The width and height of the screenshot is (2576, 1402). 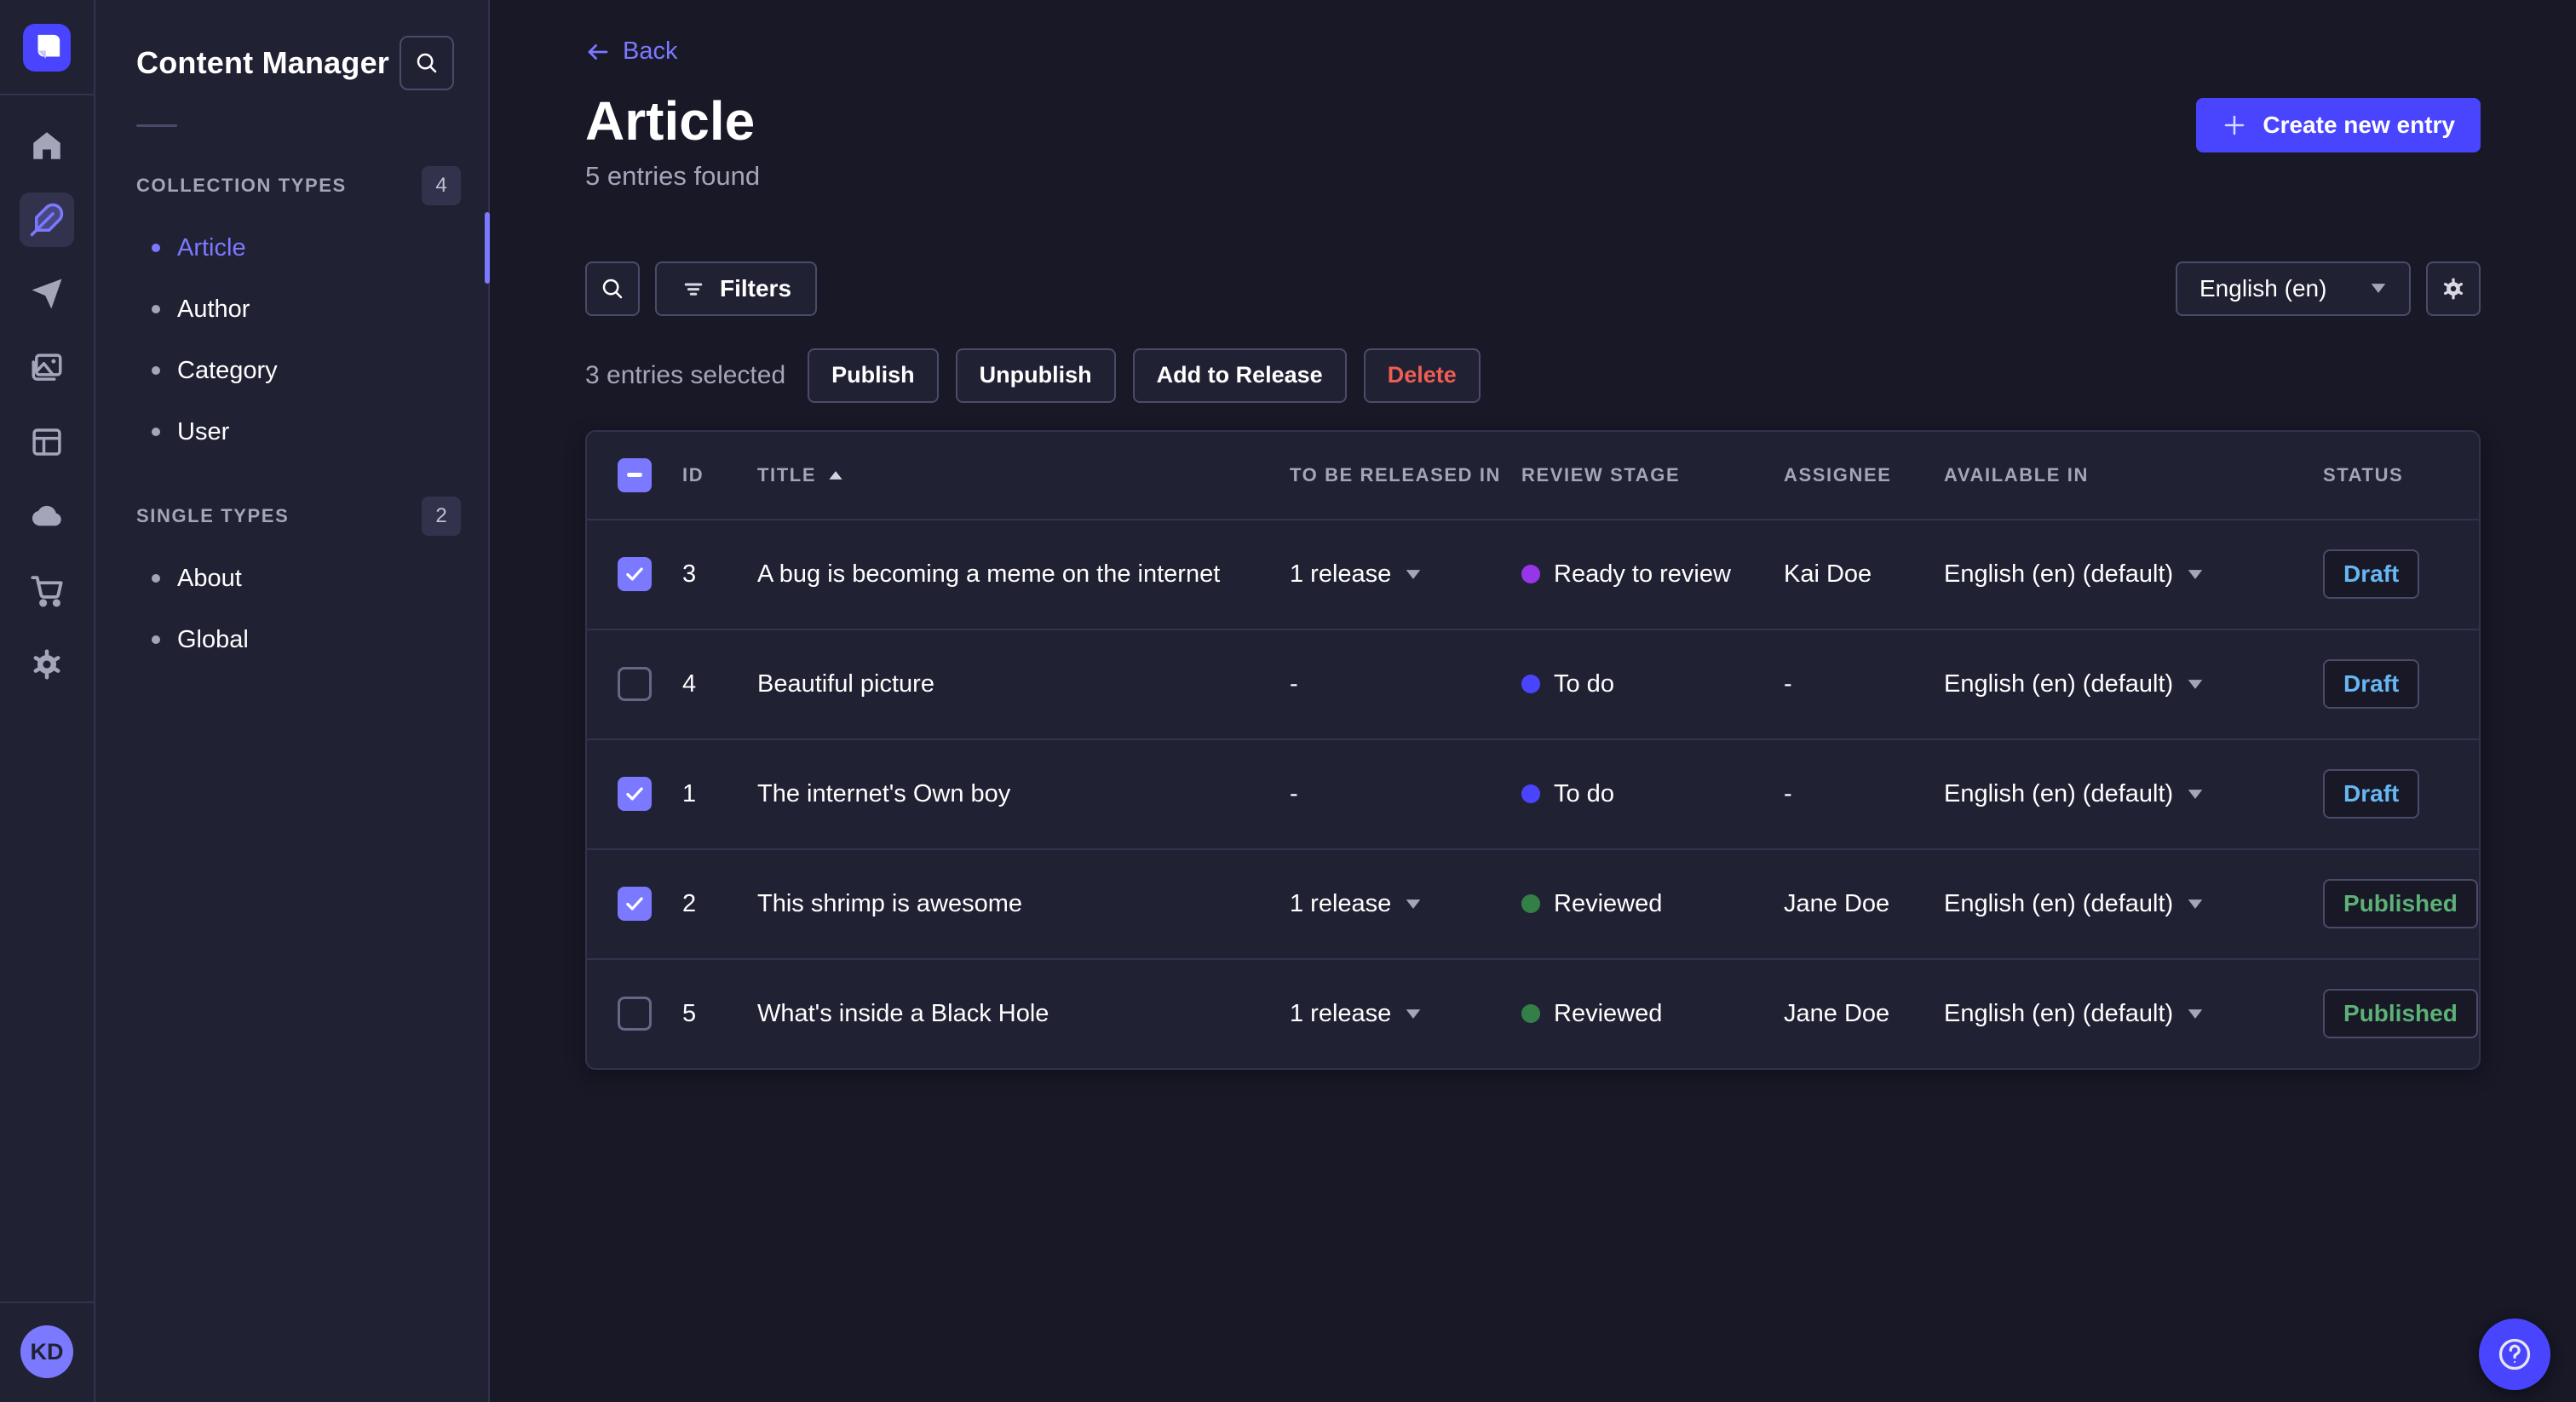 I want to click on question-mark-icon, so click(x=2515, y=1354).